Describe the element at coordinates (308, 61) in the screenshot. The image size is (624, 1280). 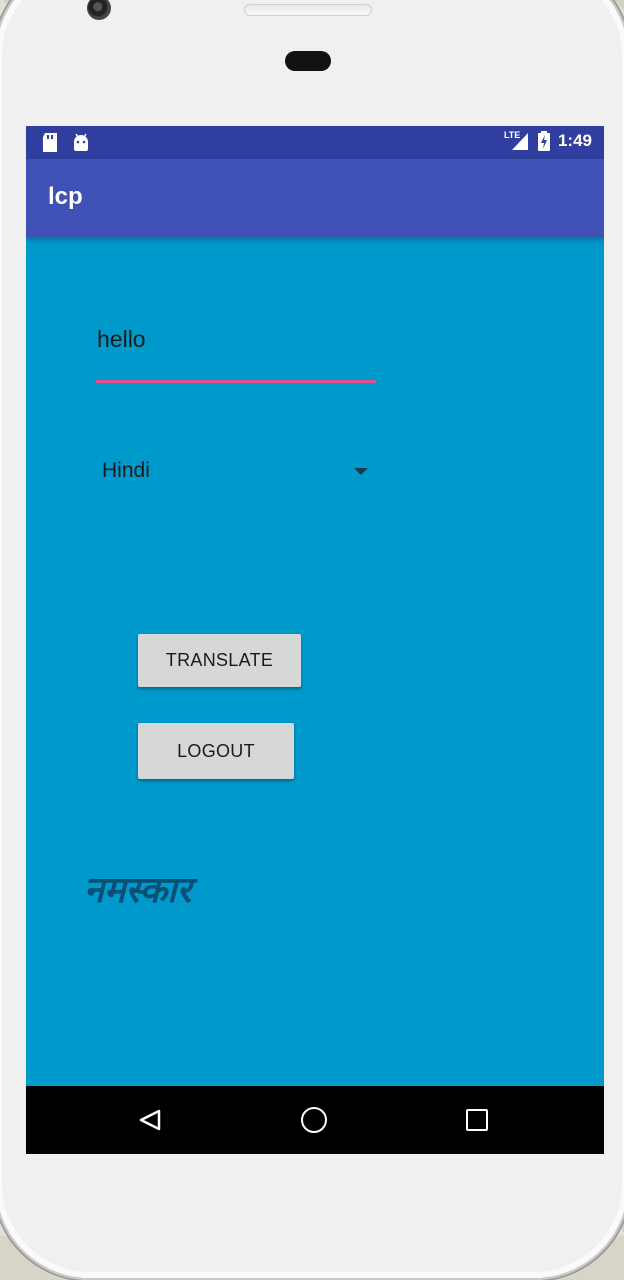
I see `proximity-sensor` at that location.